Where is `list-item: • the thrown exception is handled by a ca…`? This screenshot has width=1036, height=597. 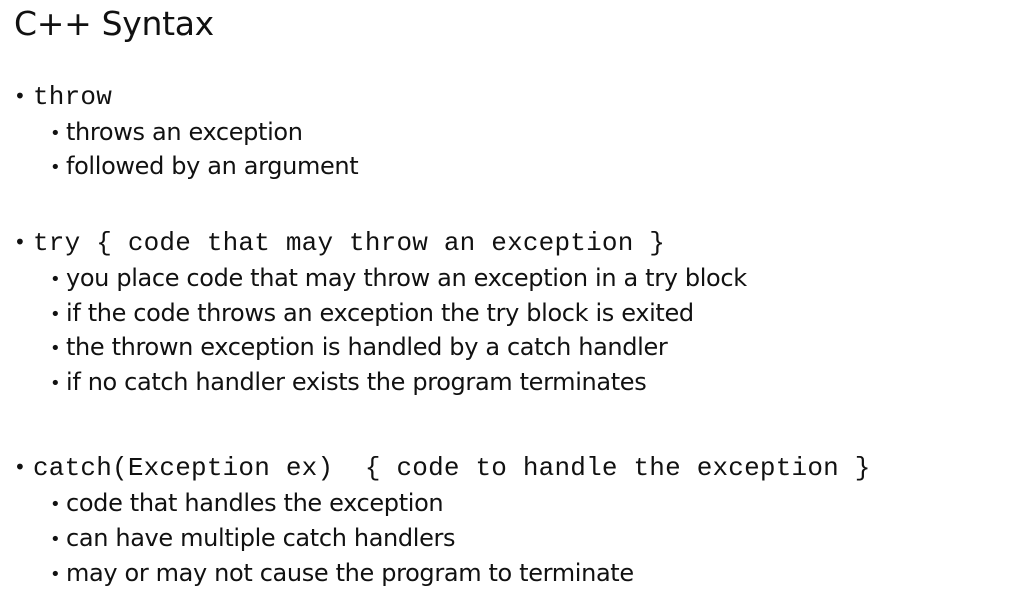 list-item: • the thrown exception is handled by a ca… is located at coordinates (359, 347).